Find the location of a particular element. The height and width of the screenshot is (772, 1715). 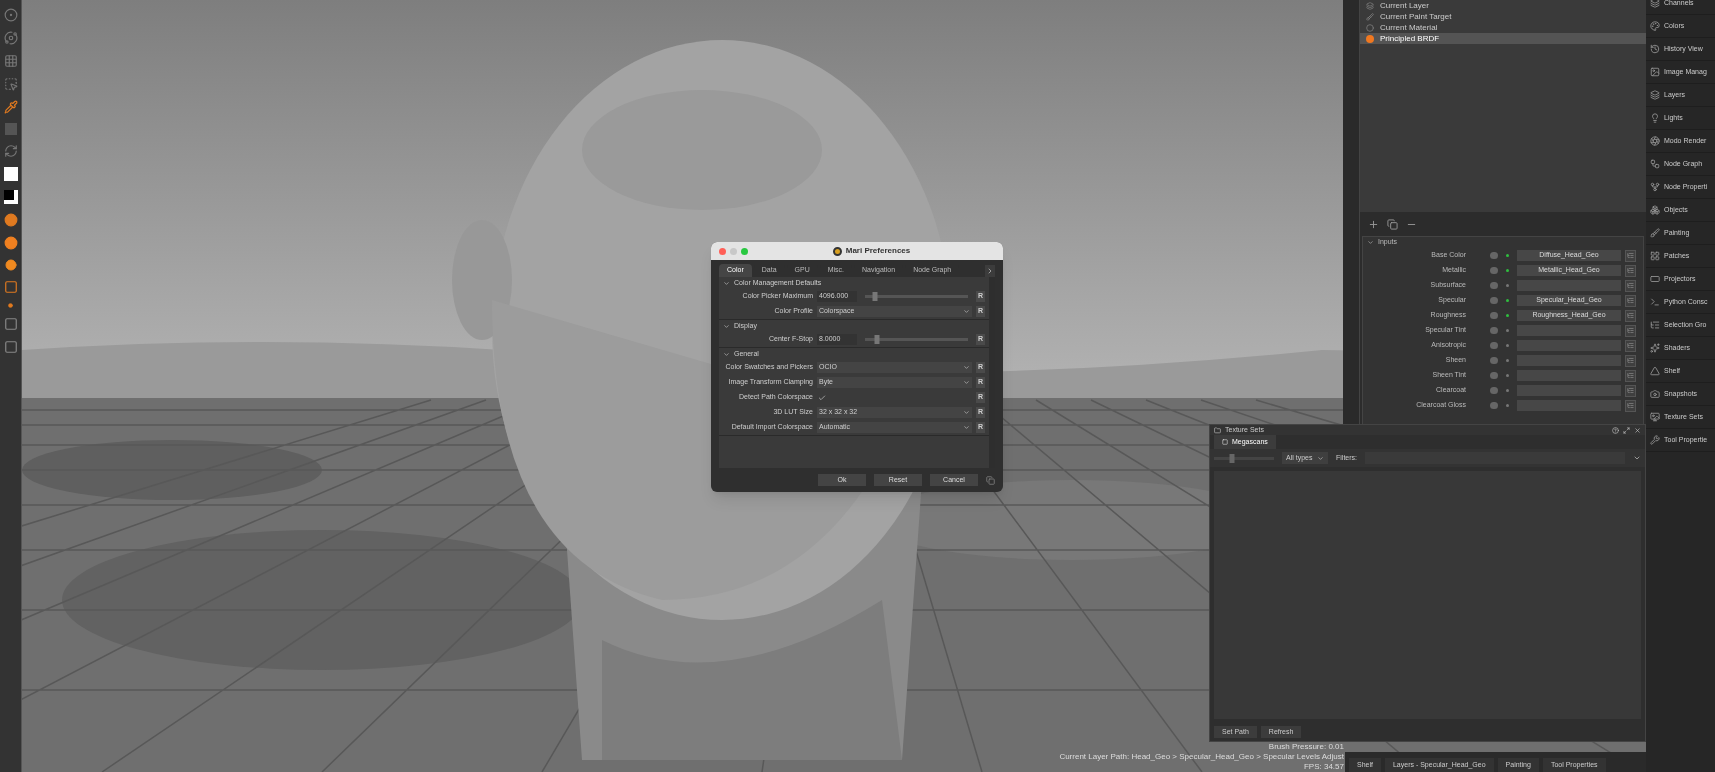

pipette-icon is located at coordinates (10, 107).